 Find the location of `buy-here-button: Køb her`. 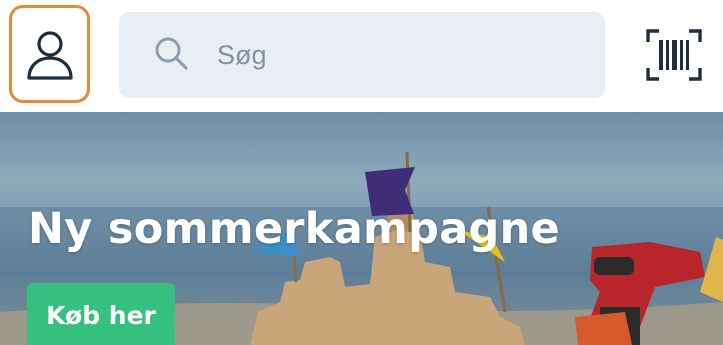

buy-here-button: Køb her is located at coordinates (101, 314).